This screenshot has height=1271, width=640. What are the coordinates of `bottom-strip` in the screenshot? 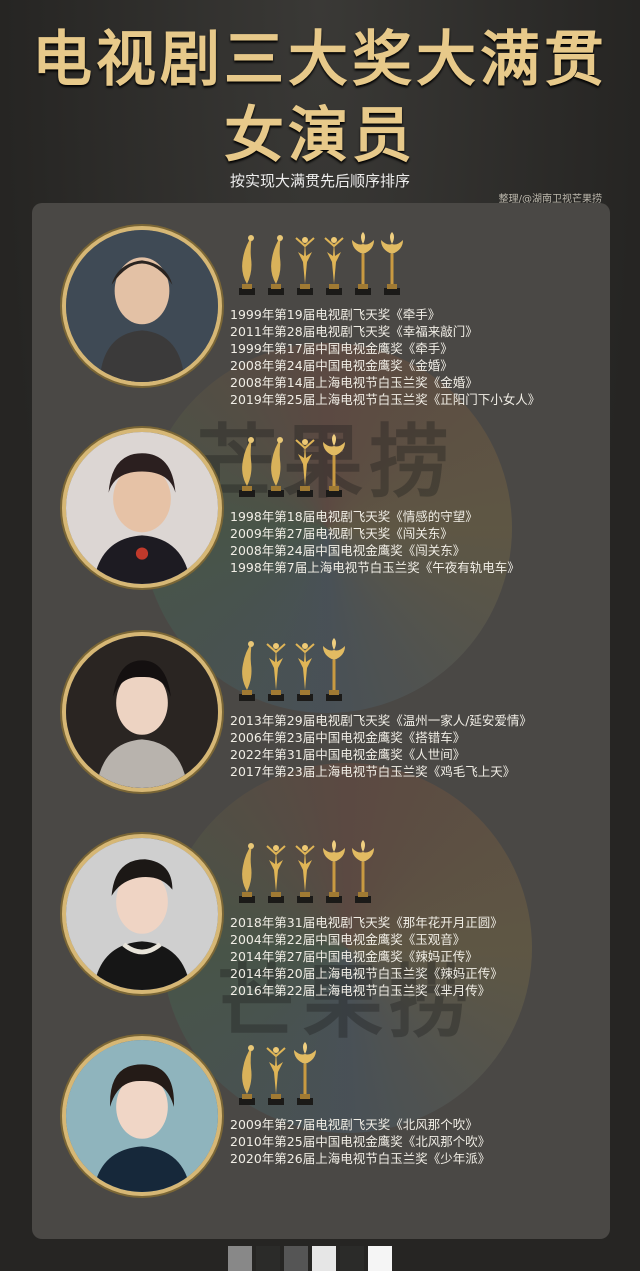 It's located at (310, 1258).